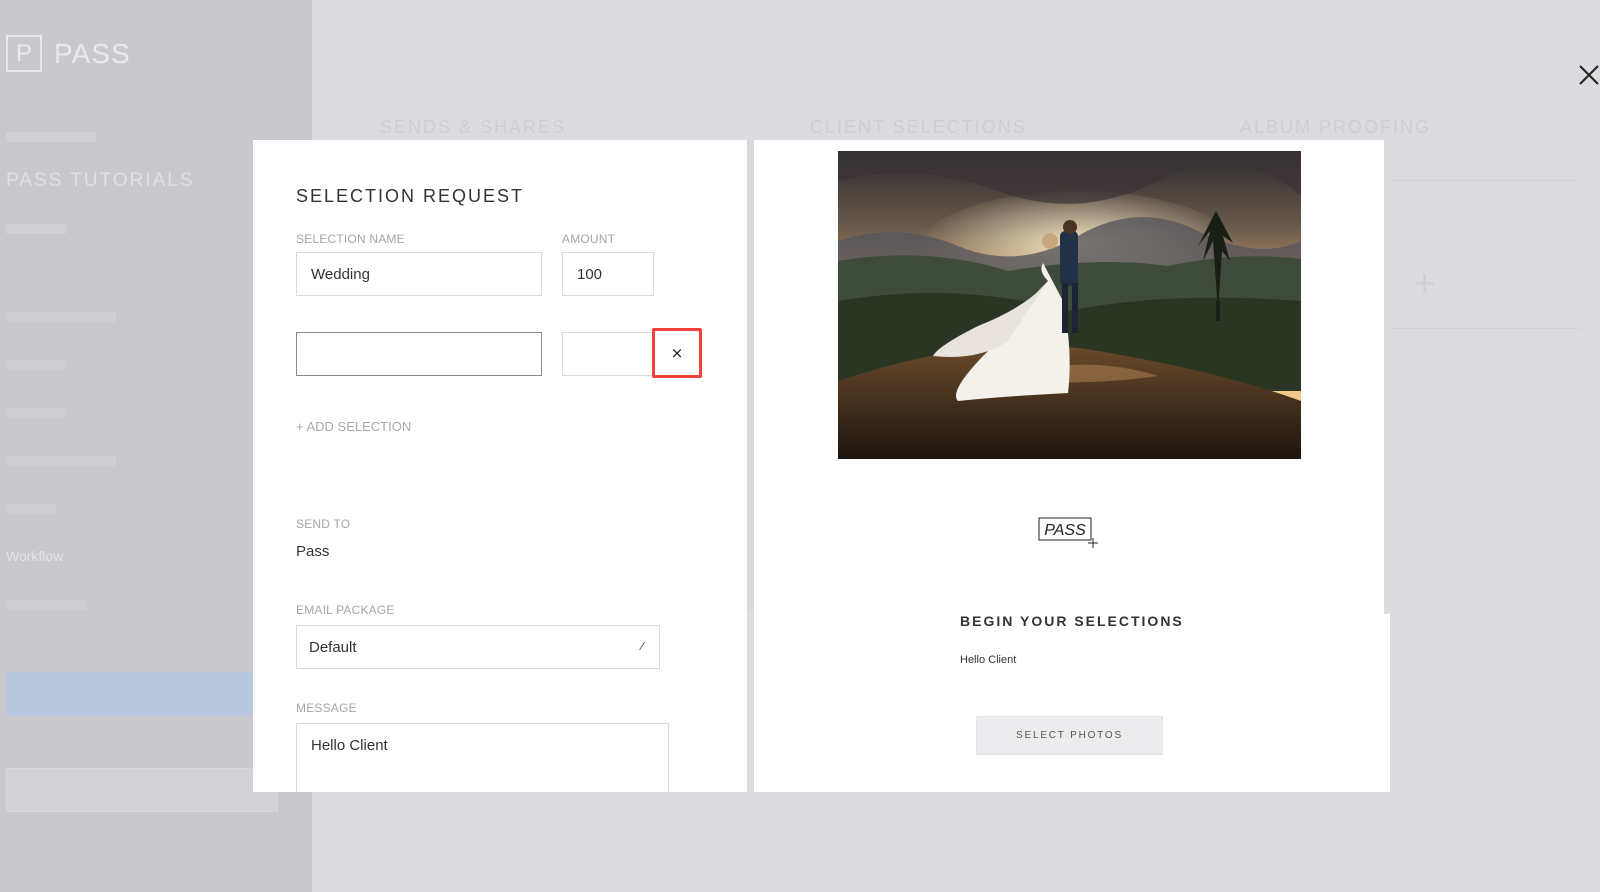 The width and height of the screenshot is (1600, 892). Describe the element at coordinates (589, 239) in the screenshot. I see `amount-label: AMOUNT` at that location.